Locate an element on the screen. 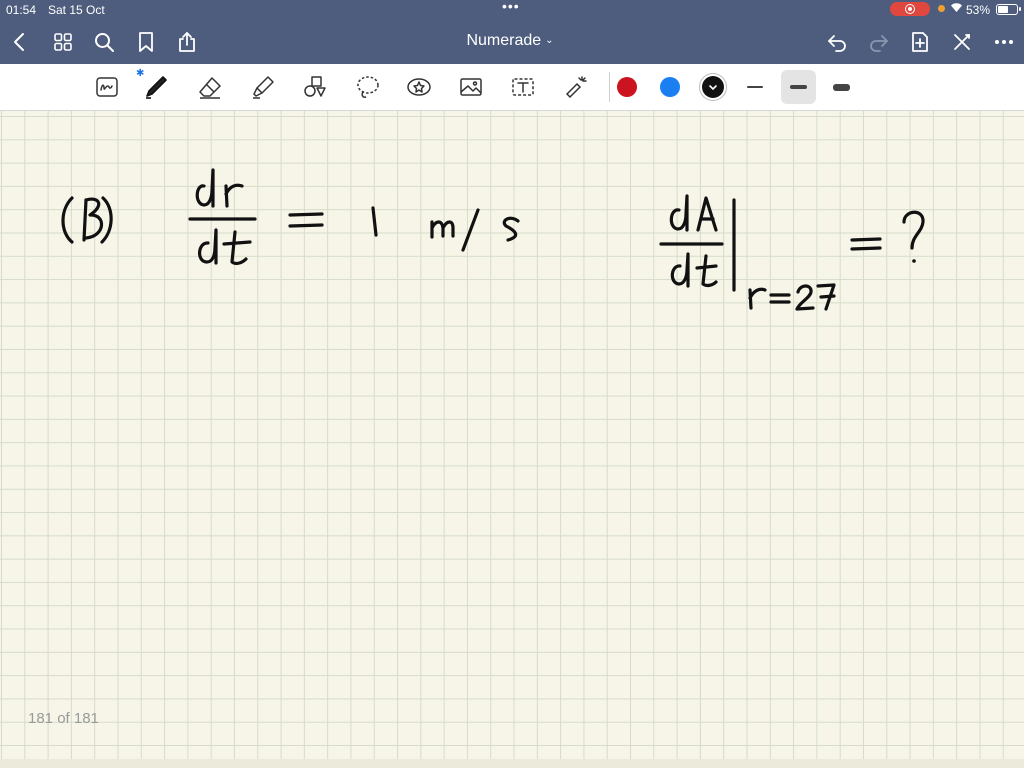 This screenshot has width=1024, height=768. document-title: Numerade ⌄ is located at coordinates (510, 41).